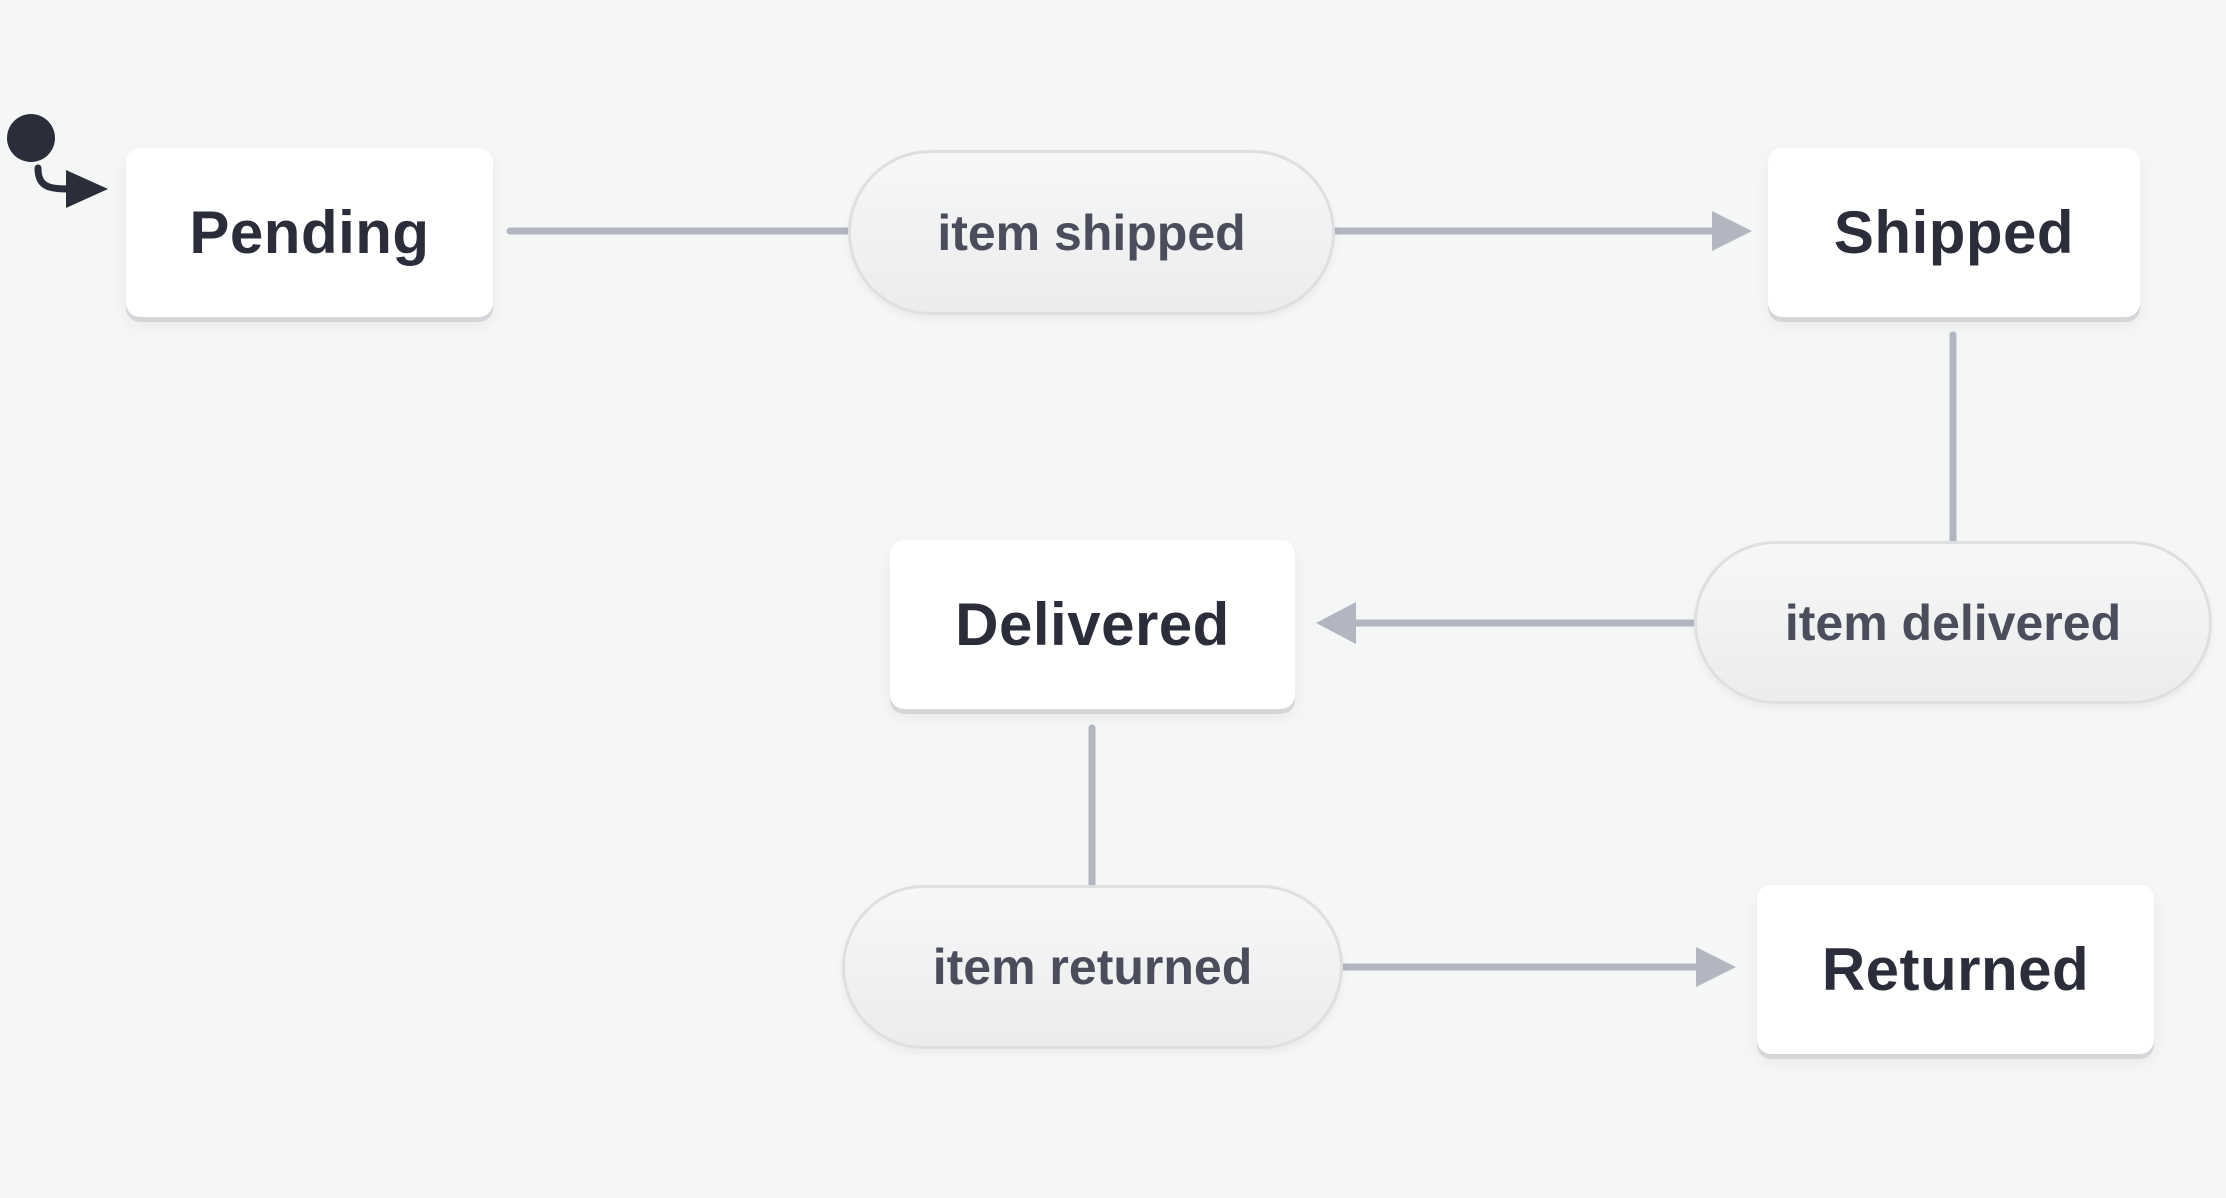 This screenshot has height=1198, width=2226. I want to click on event-label: item shipped, so click(1091, 232).